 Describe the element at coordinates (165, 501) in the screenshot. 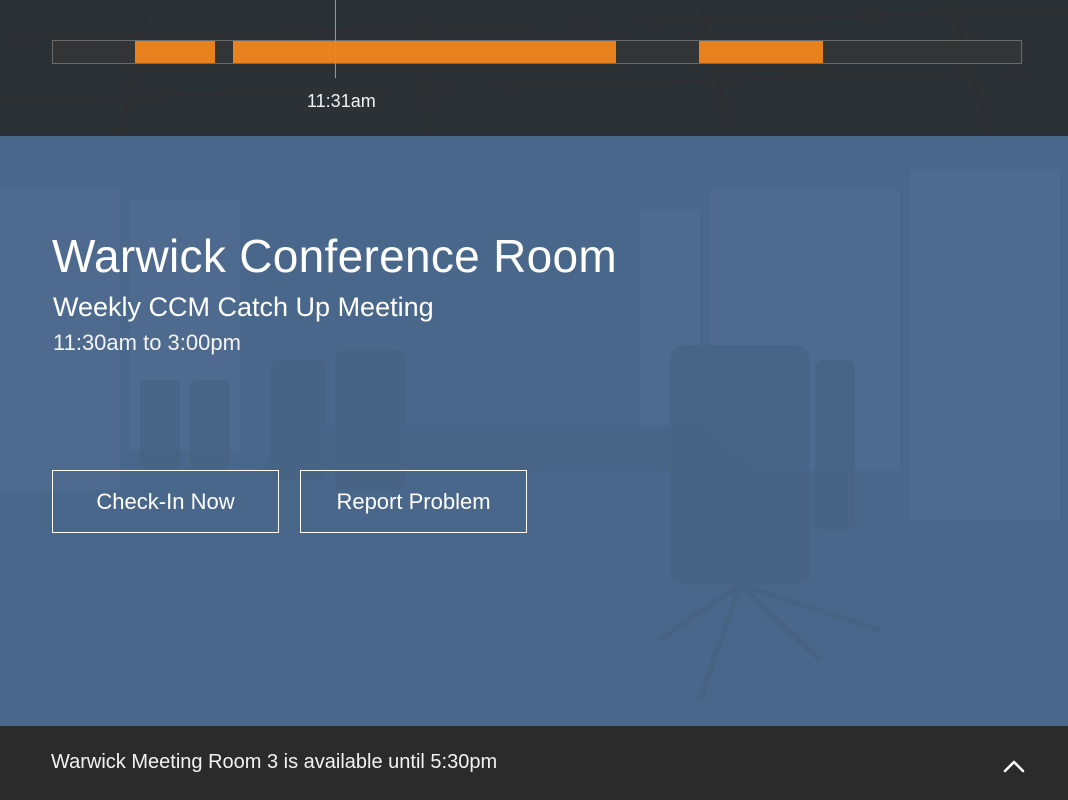

I see `check-in-button: Check-In Now` at that location.